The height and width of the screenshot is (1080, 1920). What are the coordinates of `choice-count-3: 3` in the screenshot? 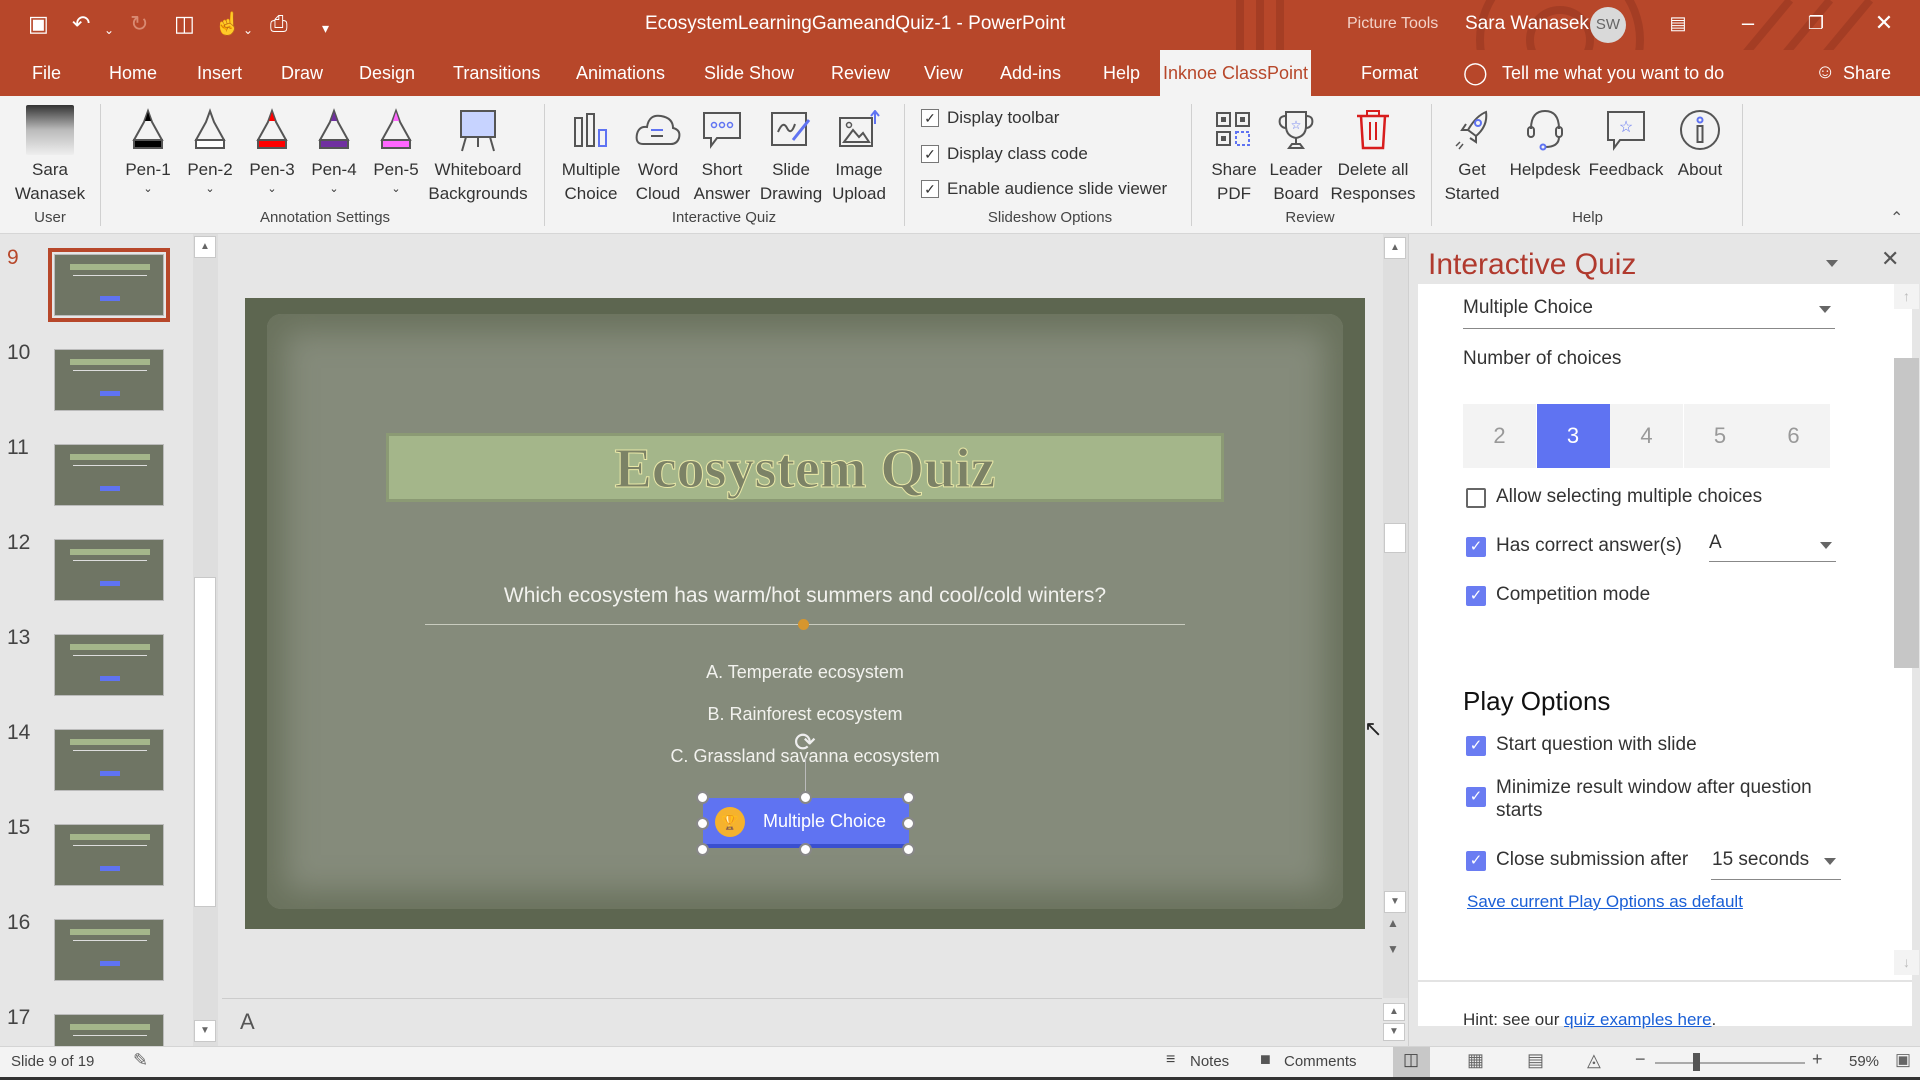 It's located at (1573, 436).